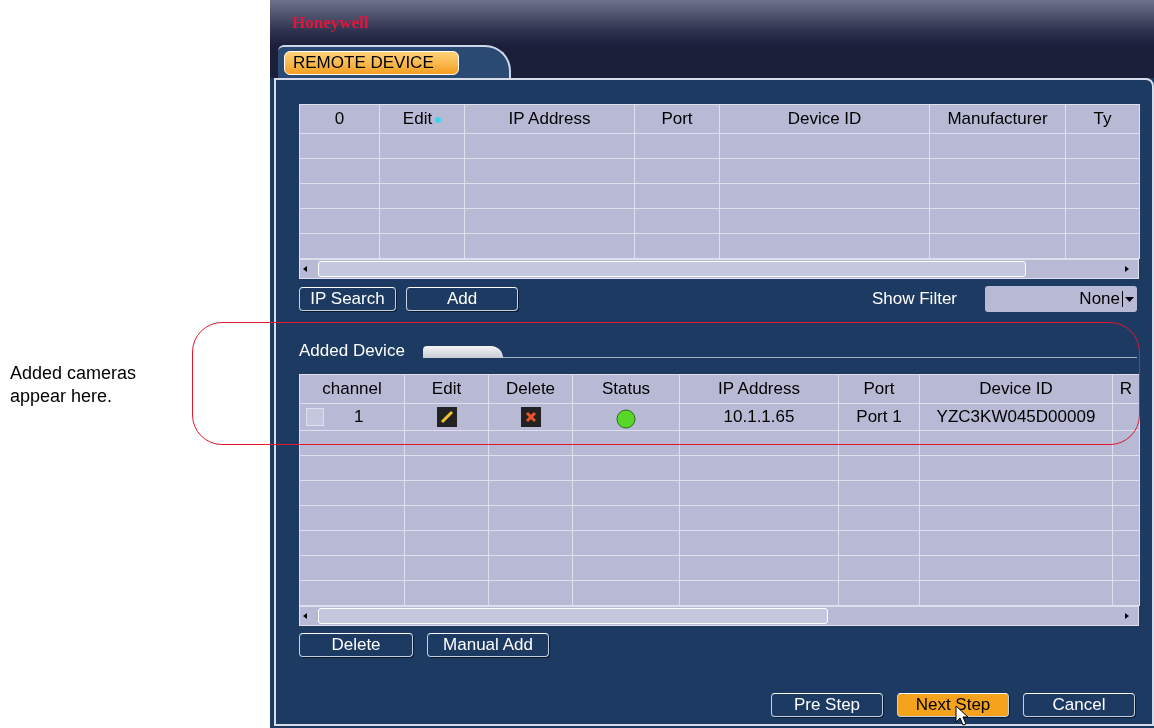  What do you see at coordinates (462, 351) in the screenshot?
I see `sub-tab` at bounding box center [462, 351].